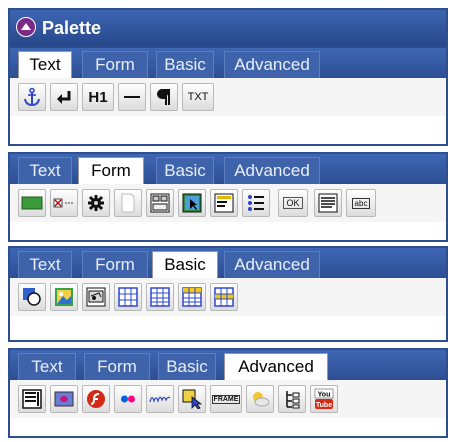 Image resolution: width=456 pixels, height=442 pixels. I want to click on text-input-icon: abc, so click(361, 203).